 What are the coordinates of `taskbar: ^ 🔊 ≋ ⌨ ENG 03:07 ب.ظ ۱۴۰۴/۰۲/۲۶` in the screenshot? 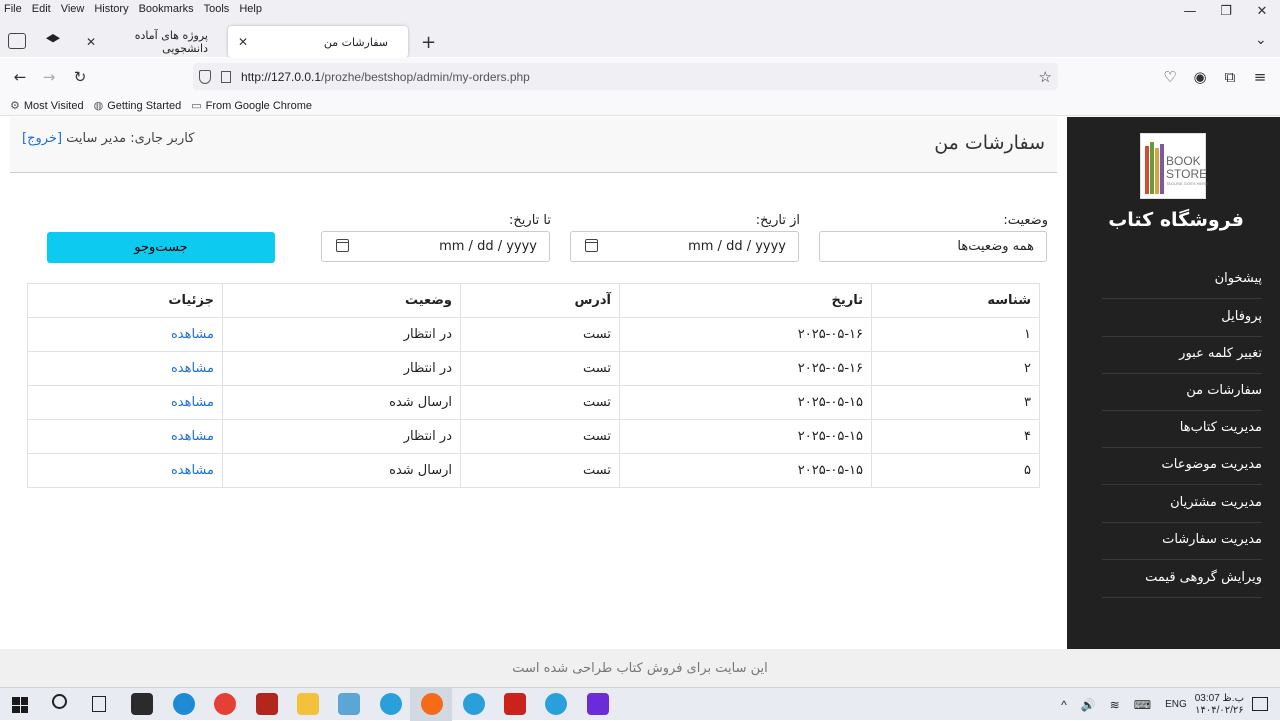 It's located at (640, 704).